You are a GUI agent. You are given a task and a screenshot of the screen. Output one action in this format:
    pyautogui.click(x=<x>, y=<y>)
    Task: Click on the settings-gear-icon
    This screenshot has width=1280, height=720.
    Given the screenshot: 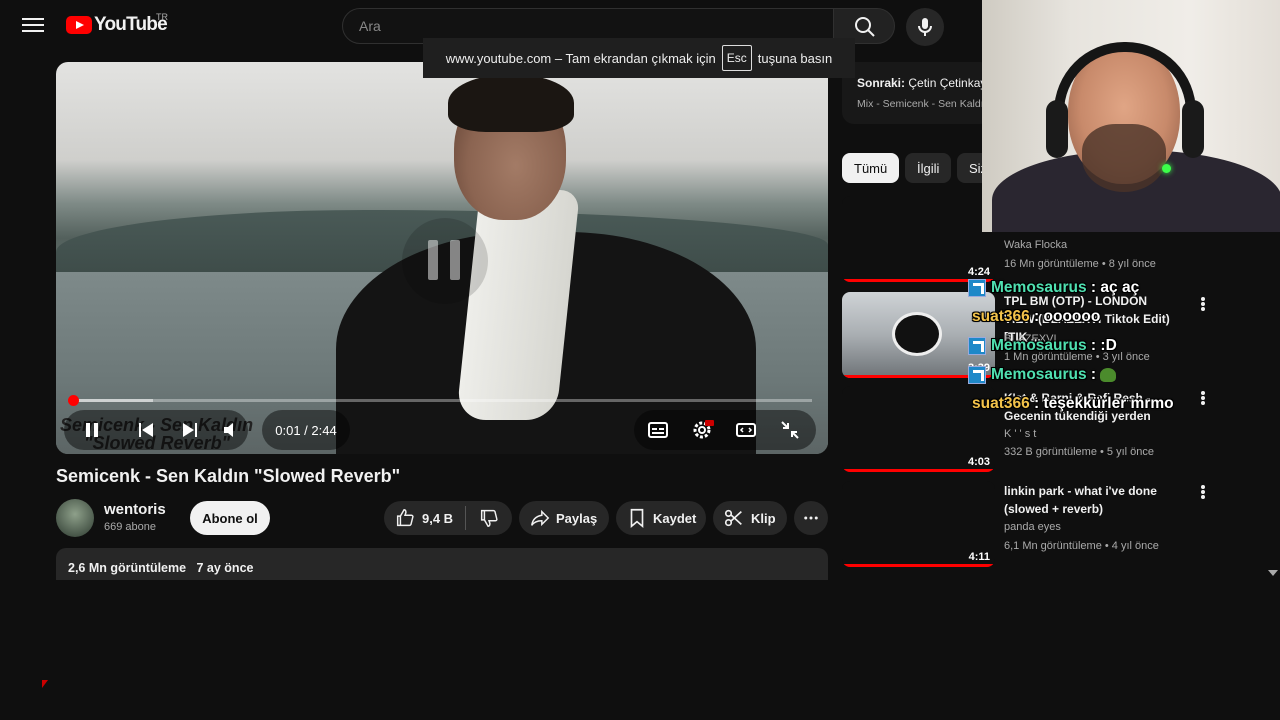 What is the action you would take?
    pyautogui.click(x=702, y=430)
    